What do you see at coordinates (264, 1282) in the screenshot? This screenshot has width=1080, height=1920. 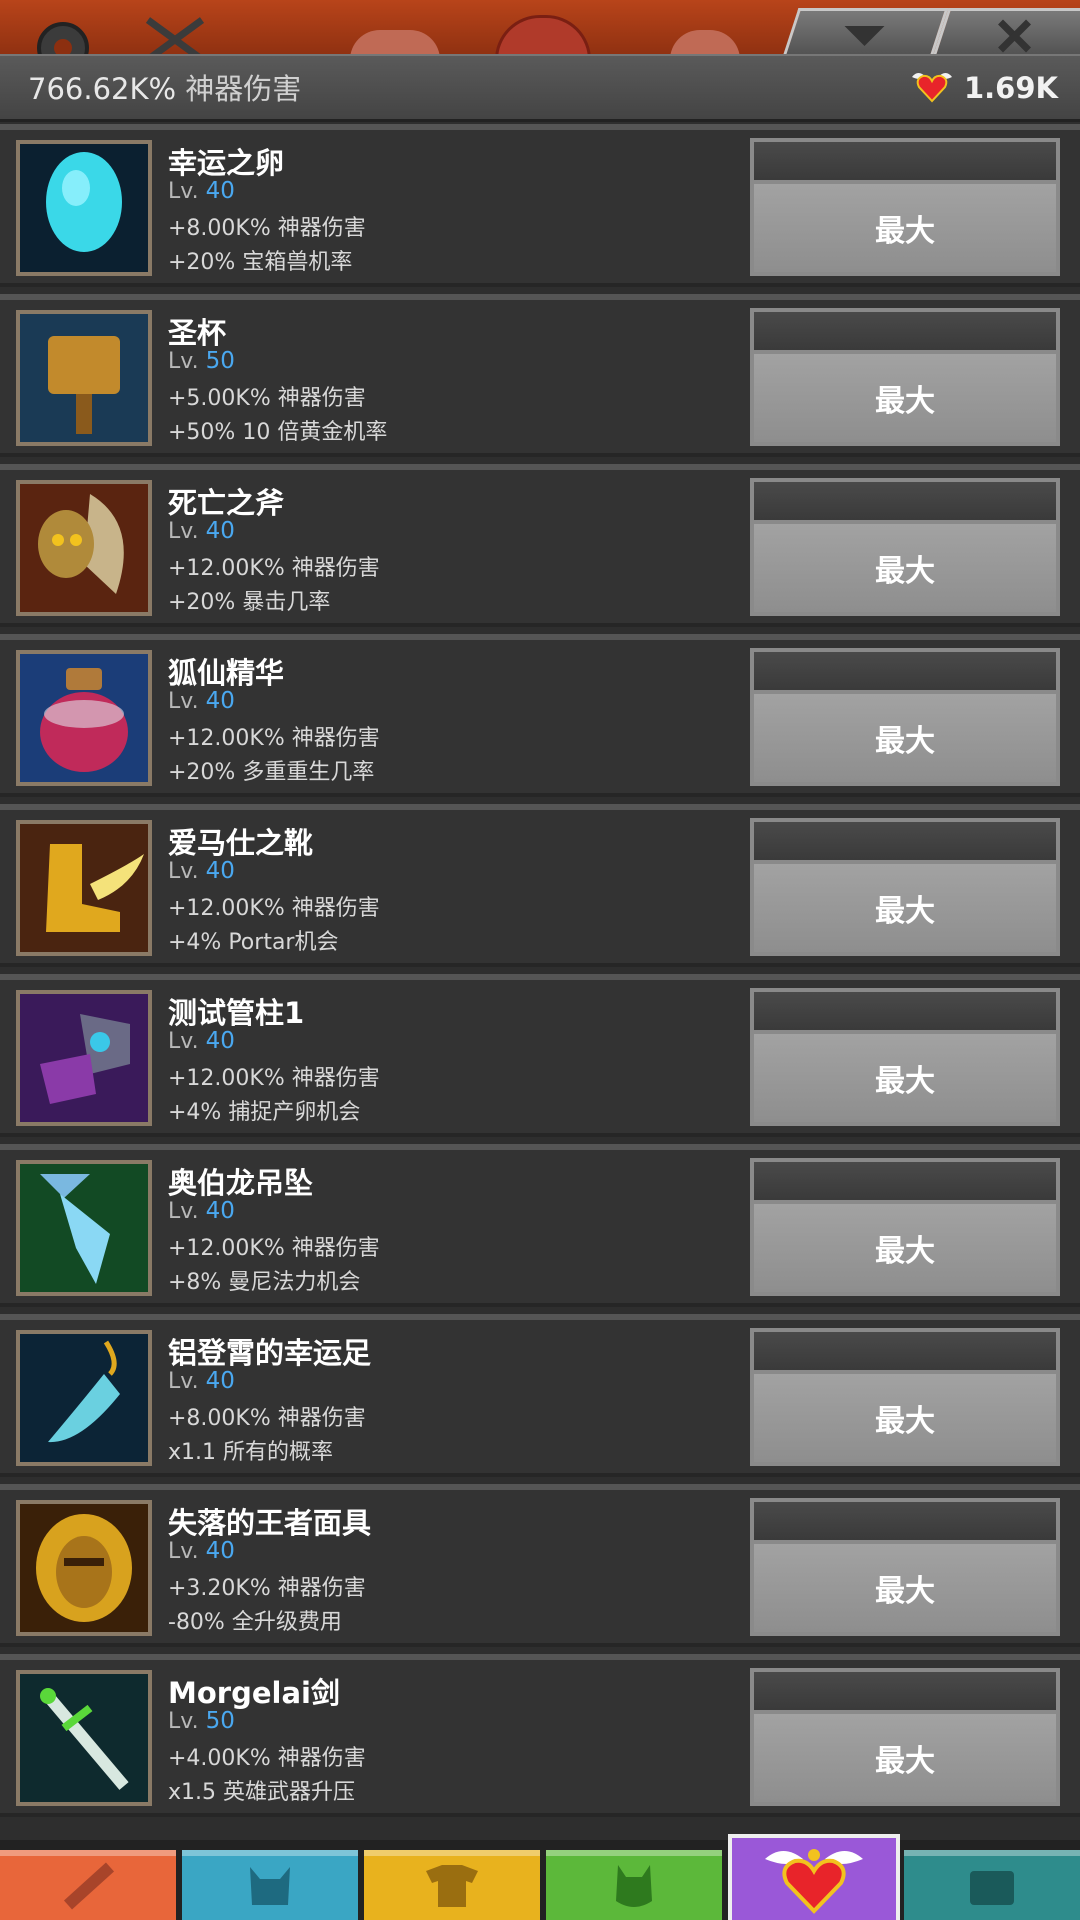 I see `artifact-bonus-effect: +8% 曼尼法力机会` at bounding box center [264, 1282].